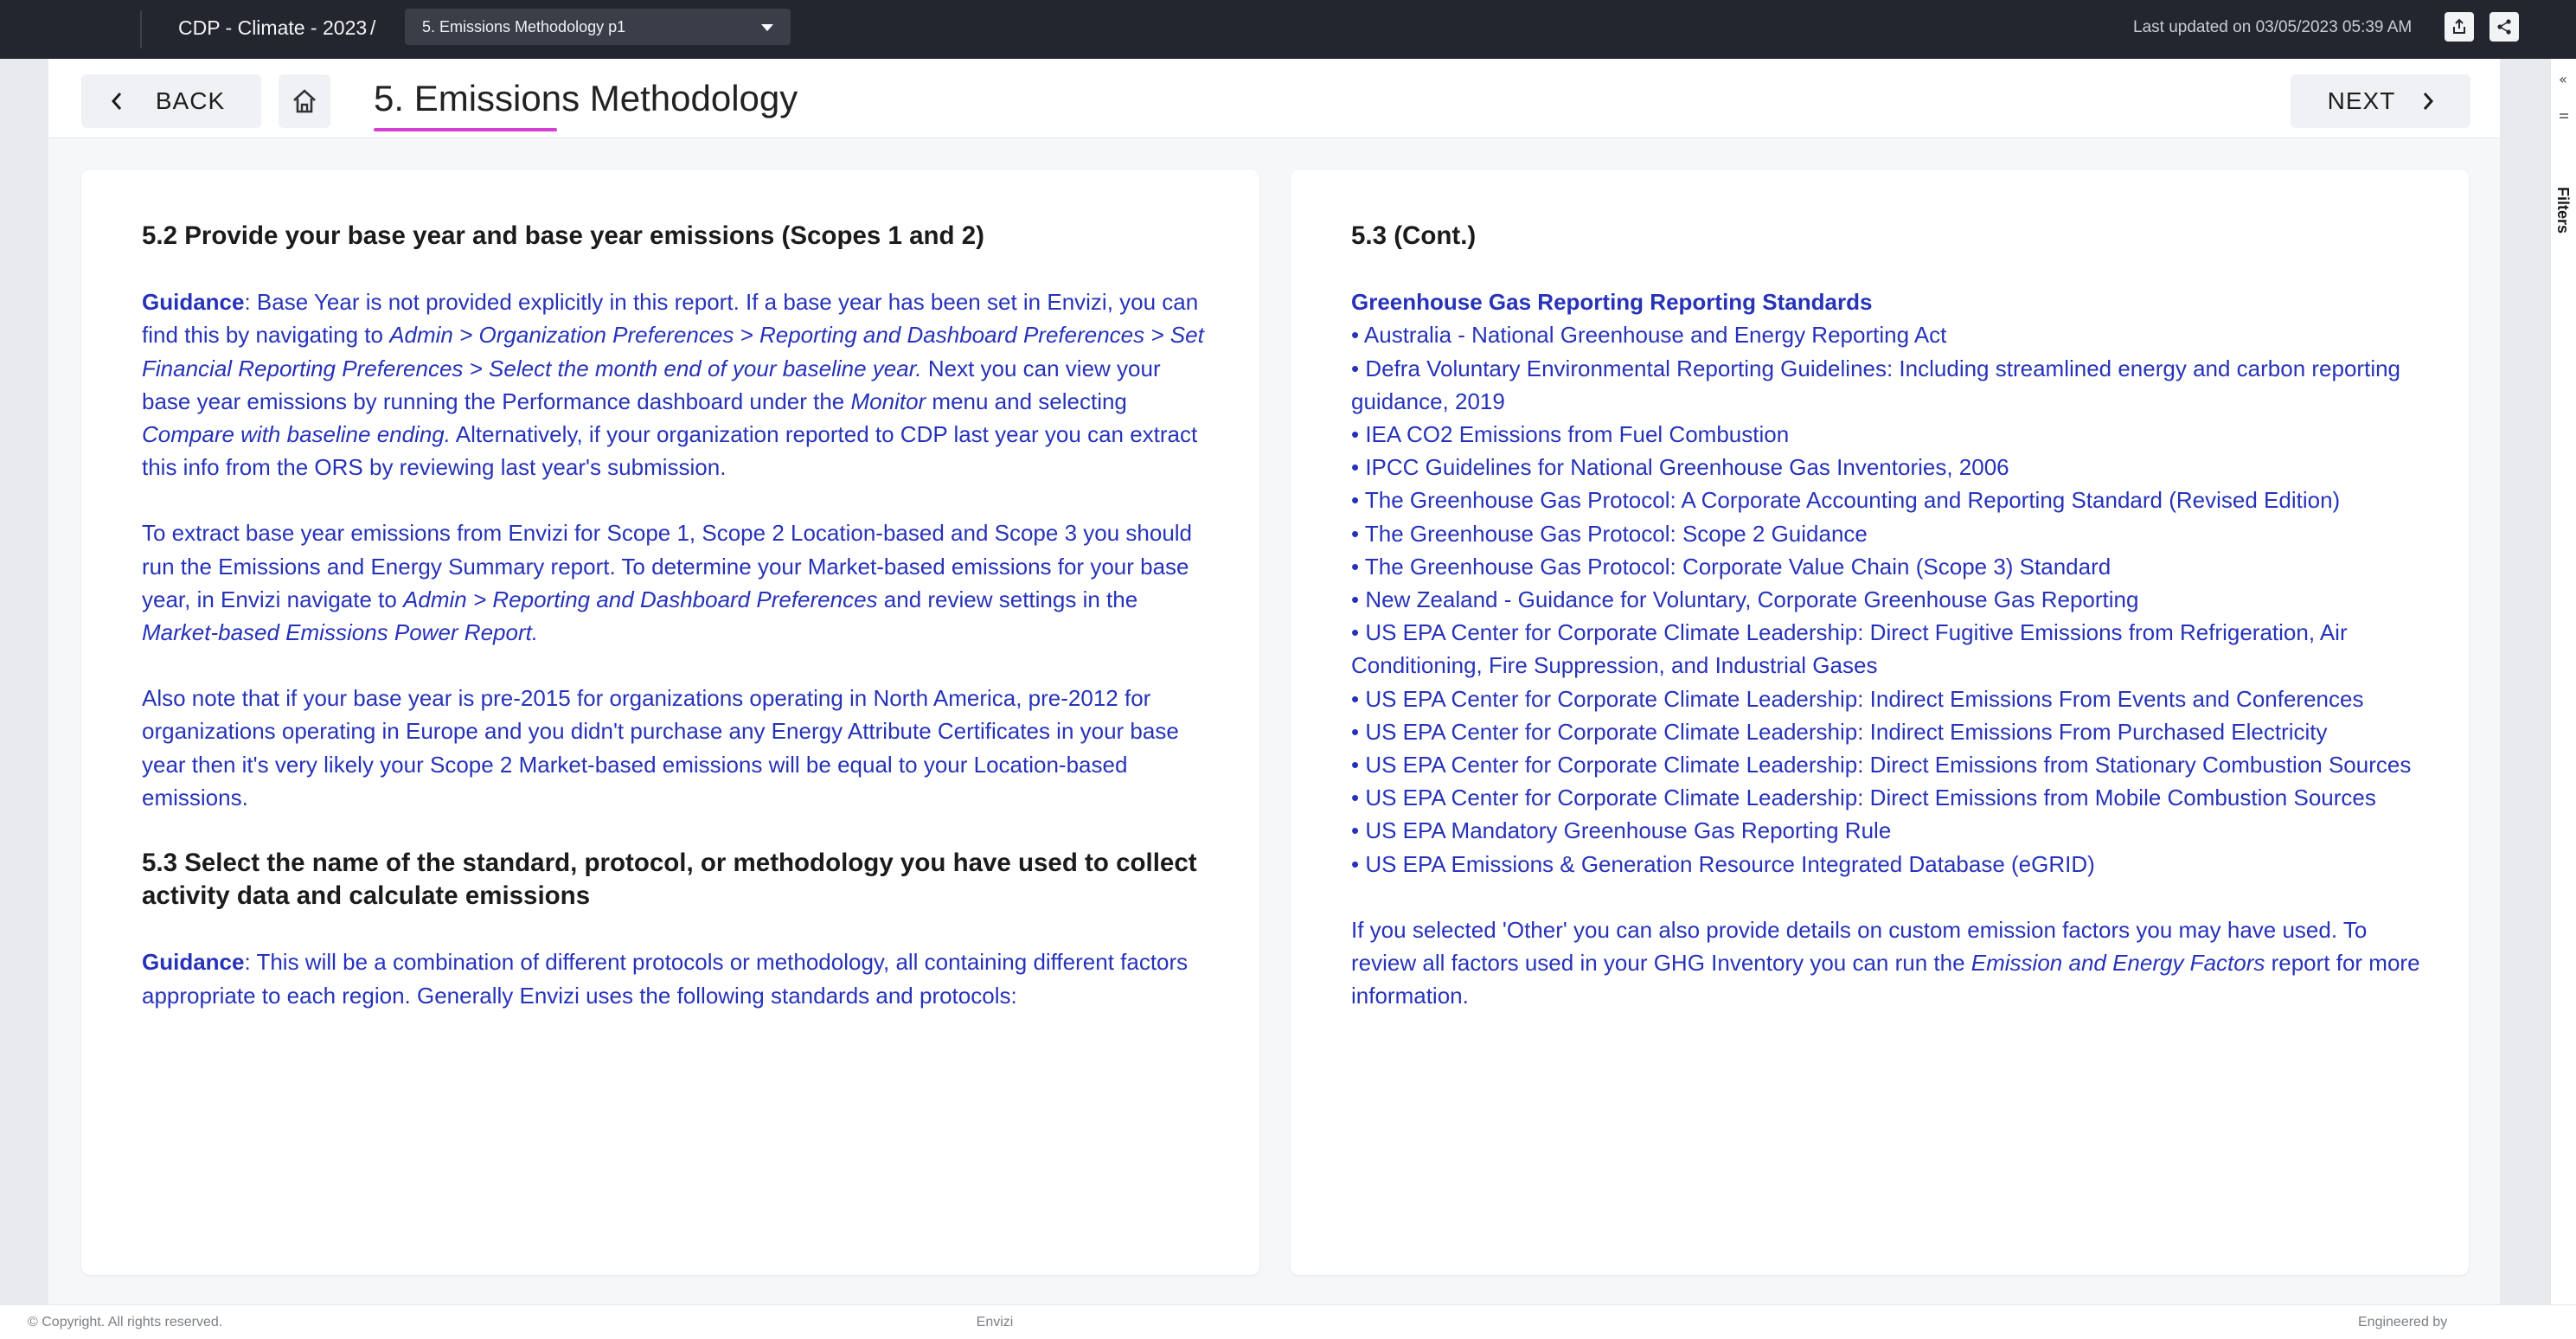  I want to click on share-icon, so click(2504, 27).